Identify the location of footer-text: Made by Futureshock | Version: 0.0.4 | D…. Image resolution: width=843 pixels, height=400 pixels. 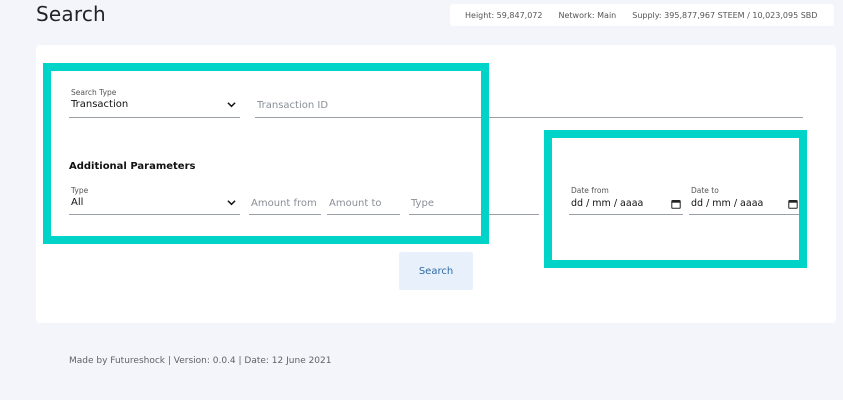
(200, 361).